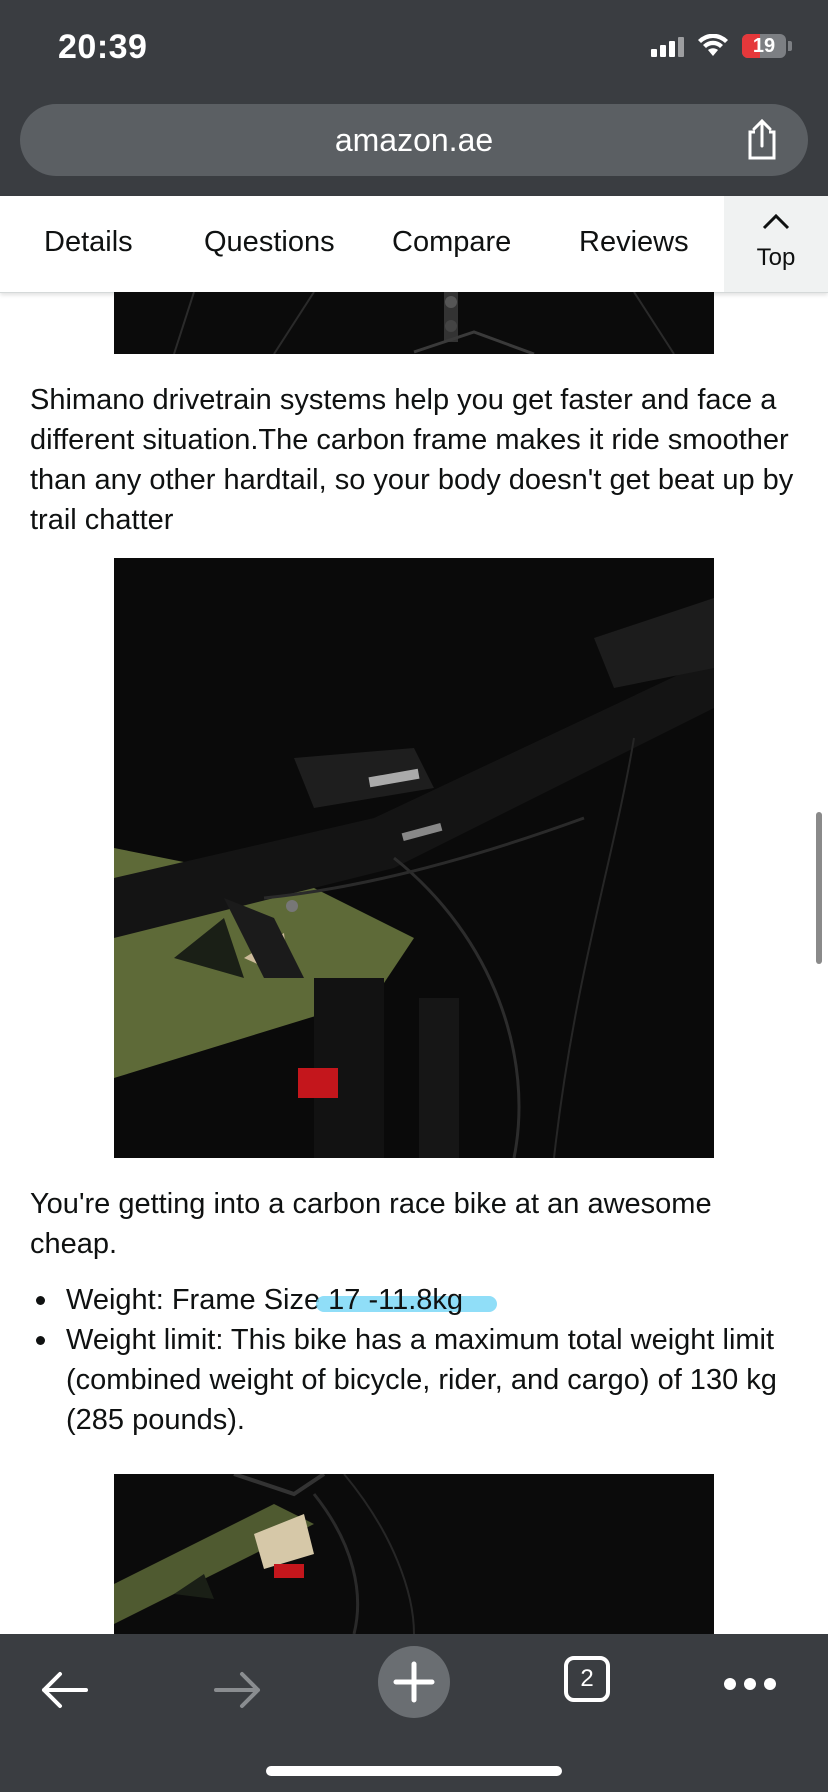  I want to click on tab-questions: Questions, so click(269, 242).